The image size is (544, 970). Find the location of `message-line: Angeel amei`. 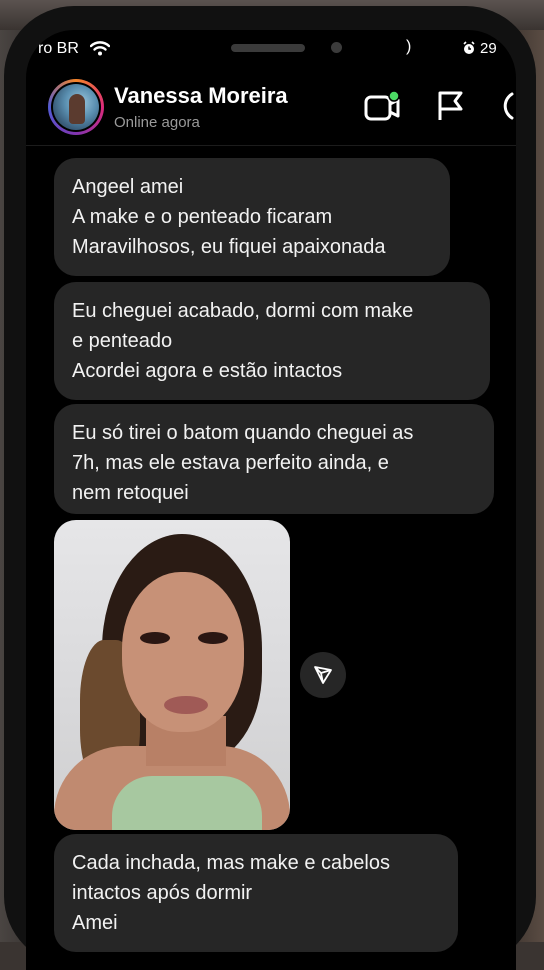

message-line: Angeel amei is located at coordinates (128, 187).